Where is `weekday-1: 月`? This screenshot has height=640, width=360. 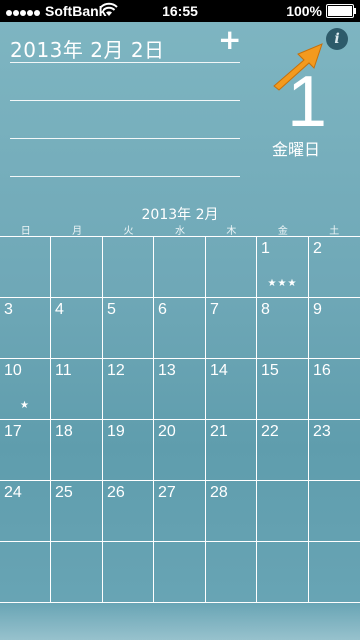 weekday-1: 月 is located at coordinates (77, 231).